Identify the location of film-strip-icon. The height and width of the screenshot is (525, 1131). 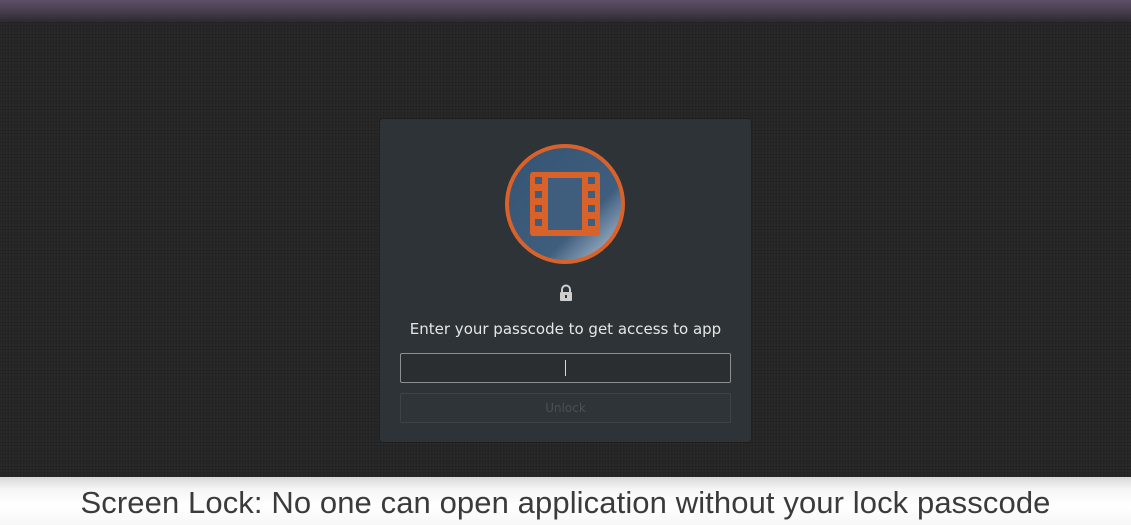
(565, 204).